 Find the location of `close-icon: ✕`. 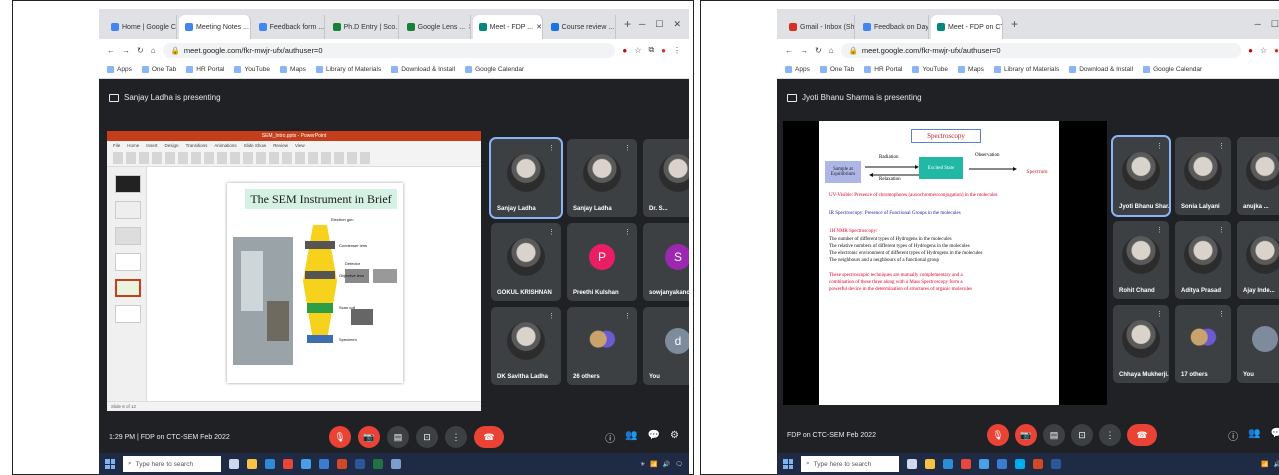

close-icon: ✕ is located at coordinates (677, 24).